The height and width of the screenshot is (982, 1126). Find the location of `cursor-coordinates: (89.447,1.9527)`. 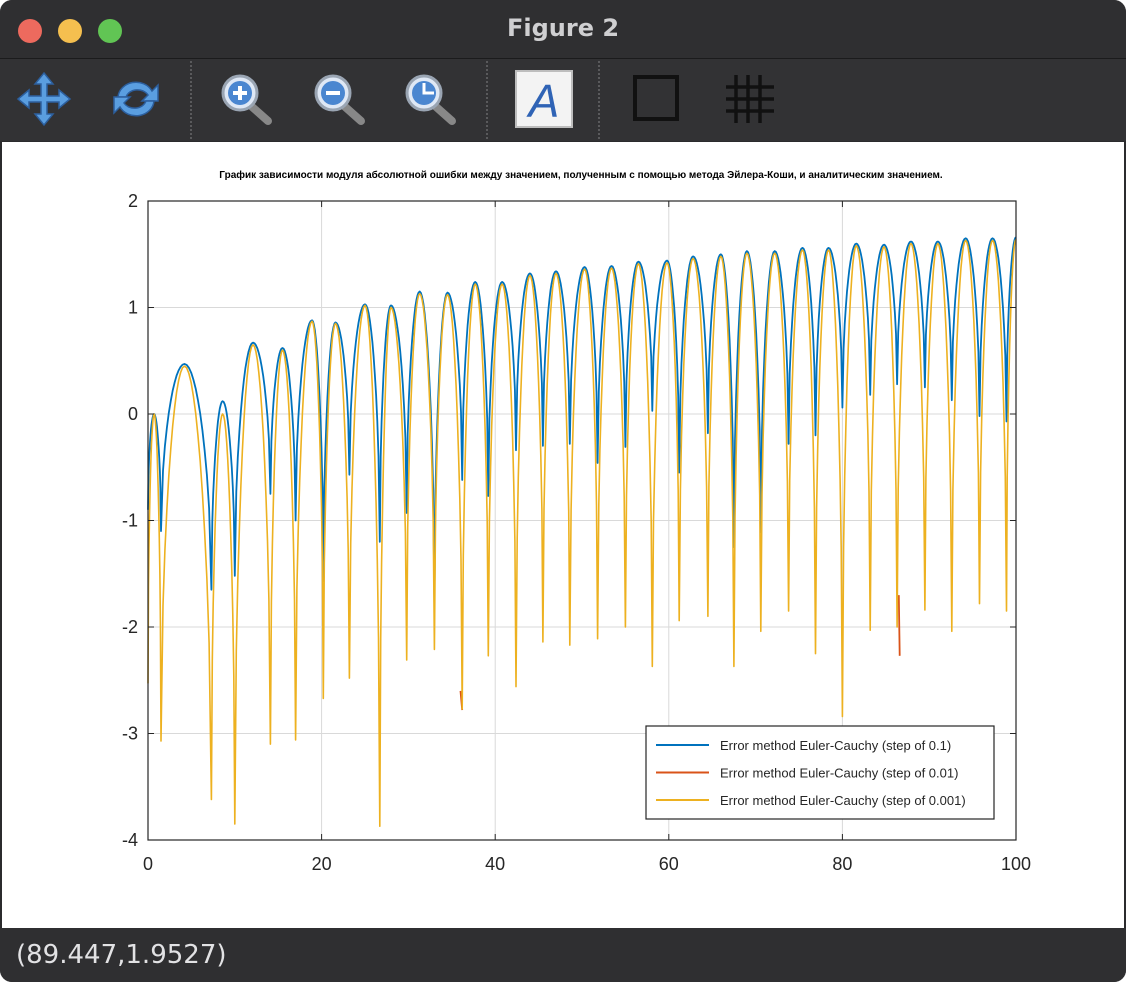

cursor-coordinates: (89.447,1.9527) is located at coordinates (121, 955).